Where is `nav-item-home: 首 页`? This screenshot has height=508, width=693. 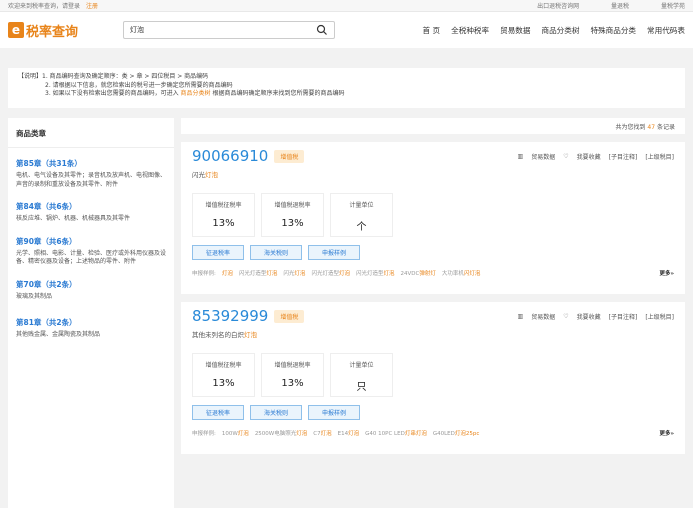 nav-item-home: 首 页 is located at coordinates (432, 30).